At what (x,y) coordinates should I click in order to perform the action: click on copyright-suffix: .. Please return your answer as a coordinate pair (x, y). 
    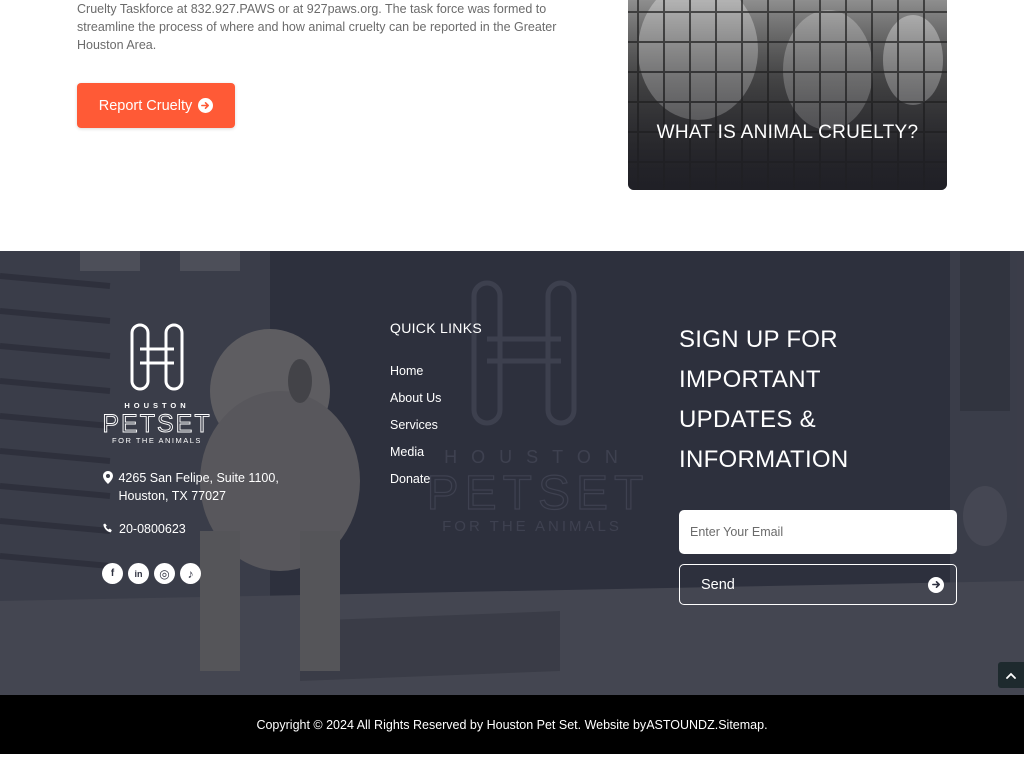
    Looking at the image, I should click on (766, 724).